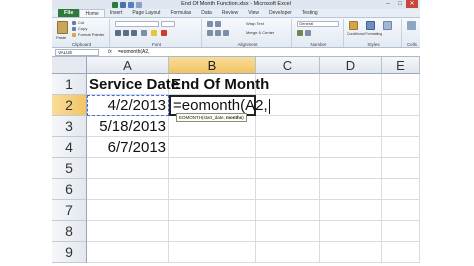 The height and width of the screenshot is (266, 474). What do you see at coordinates (288, 231) in the screenshot?
I see `cell-c8` at bounding box center [288, 231].